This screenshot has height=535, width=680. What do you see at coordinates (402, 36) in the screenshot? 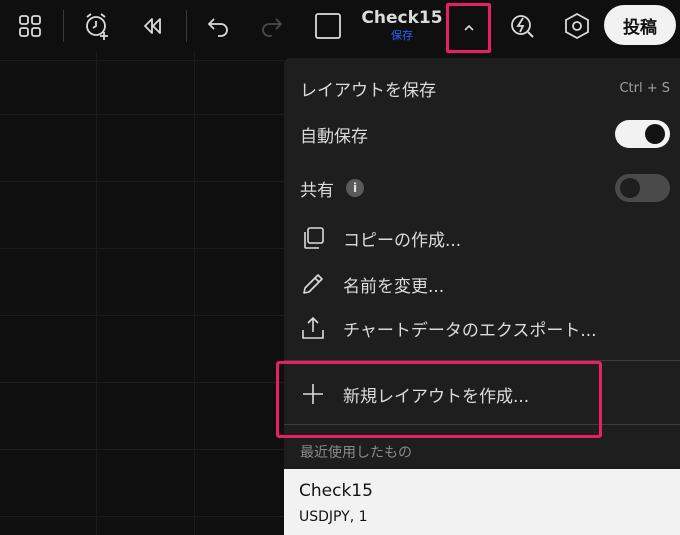
I see `layout-save-status: 保存` at bounding box center [402, 36].